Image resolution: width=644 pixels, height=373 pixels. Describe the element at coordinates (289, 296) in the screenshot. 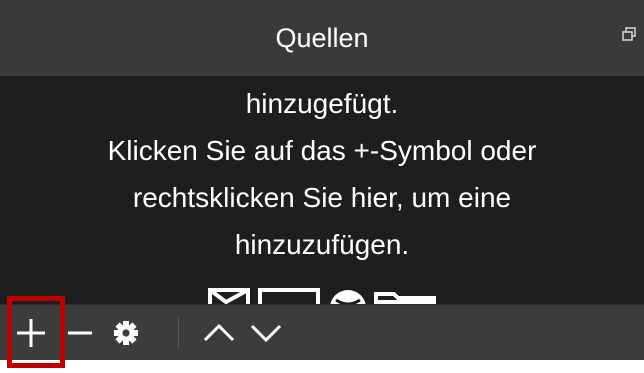

I see `display-icon` at that location.